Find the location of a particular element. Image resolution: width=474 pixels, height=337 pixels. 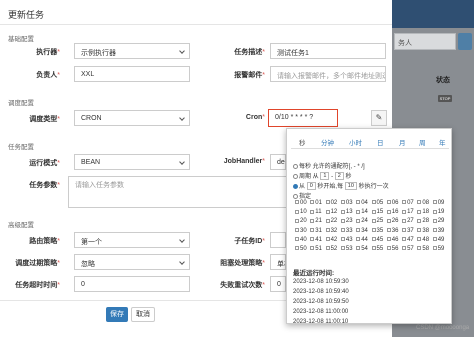

run-mode-select: BEAN is located at coordinates (132, 162).